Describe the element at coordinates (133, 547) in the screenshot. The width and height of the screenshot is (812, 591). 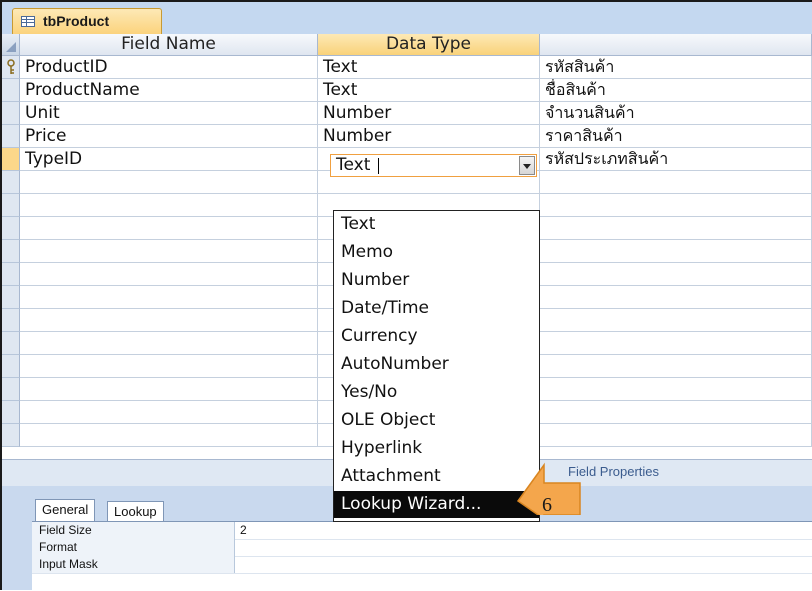
I see `property-label: Format` at that location.